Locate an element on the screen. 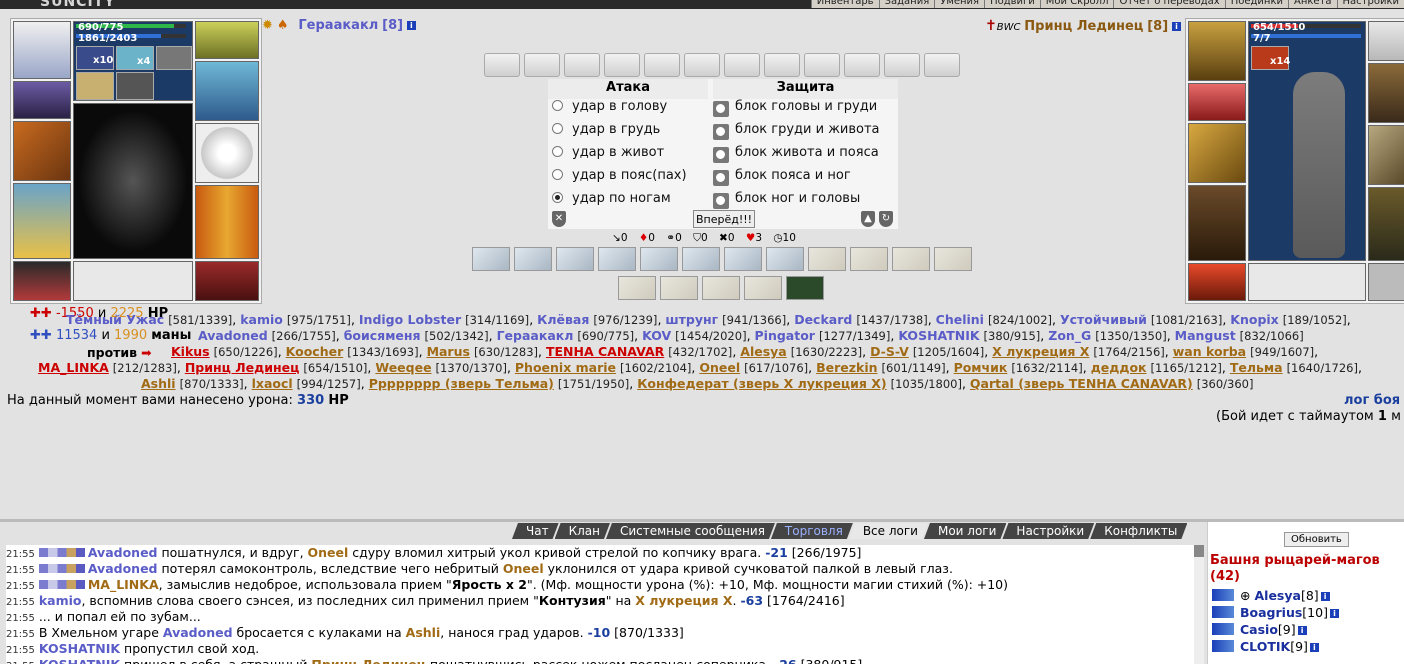 This screenshot has height=664, width=1404. combatant-name: Indigo Lobster is located at coordinates (410, 319).